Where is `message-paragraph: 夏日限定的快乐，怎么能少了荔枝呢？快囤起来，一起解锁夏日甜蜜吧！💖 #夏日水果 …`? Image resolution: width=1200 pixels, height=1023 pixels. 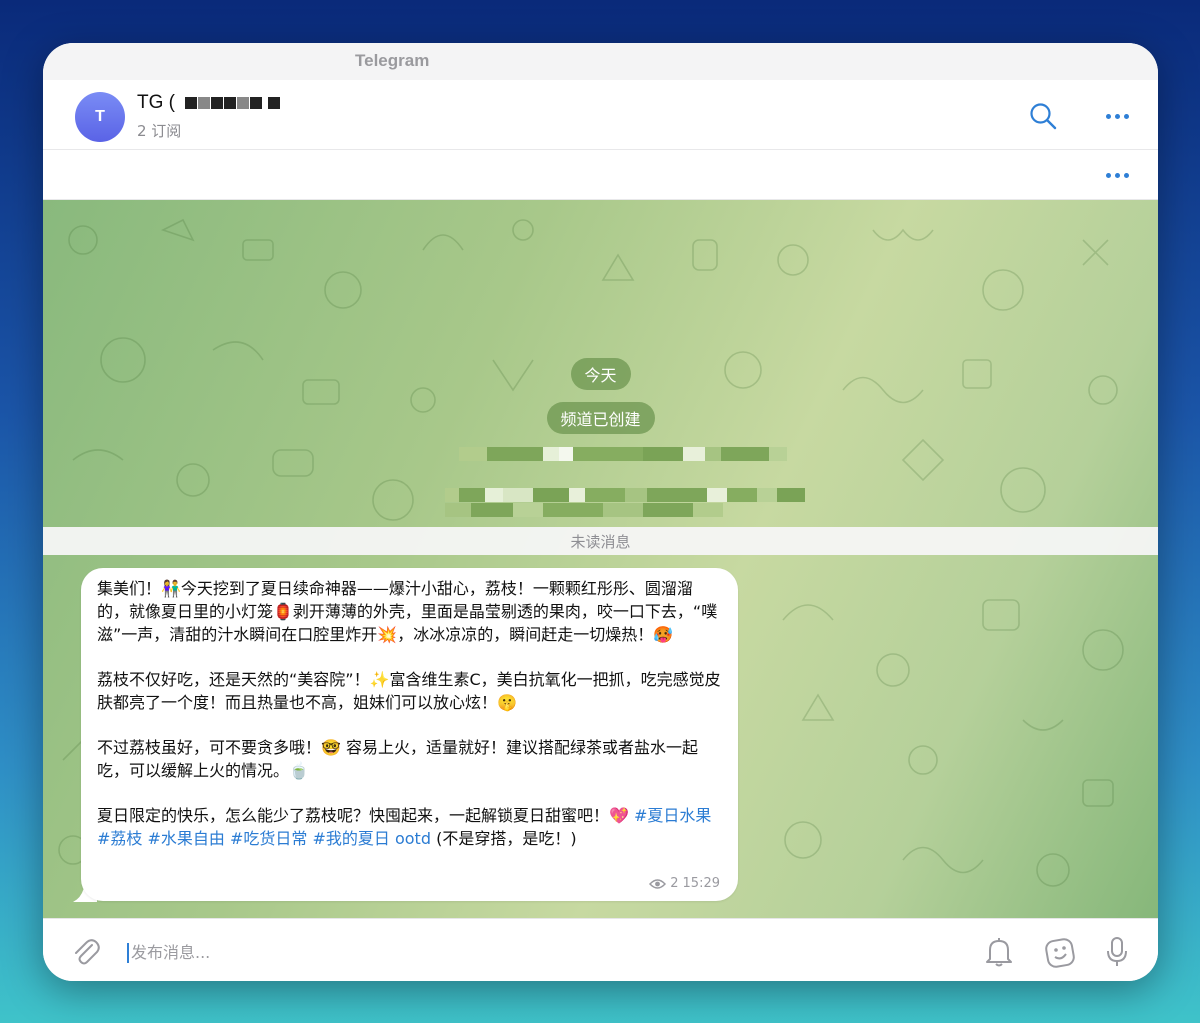 message-paragraph: 夏日限定的快乐，怎么能少了荔枝呢？快囤起来，一起解锁夏日甜蜜吧！💖 #夏日水果 … is located at coordinates (409, 827).